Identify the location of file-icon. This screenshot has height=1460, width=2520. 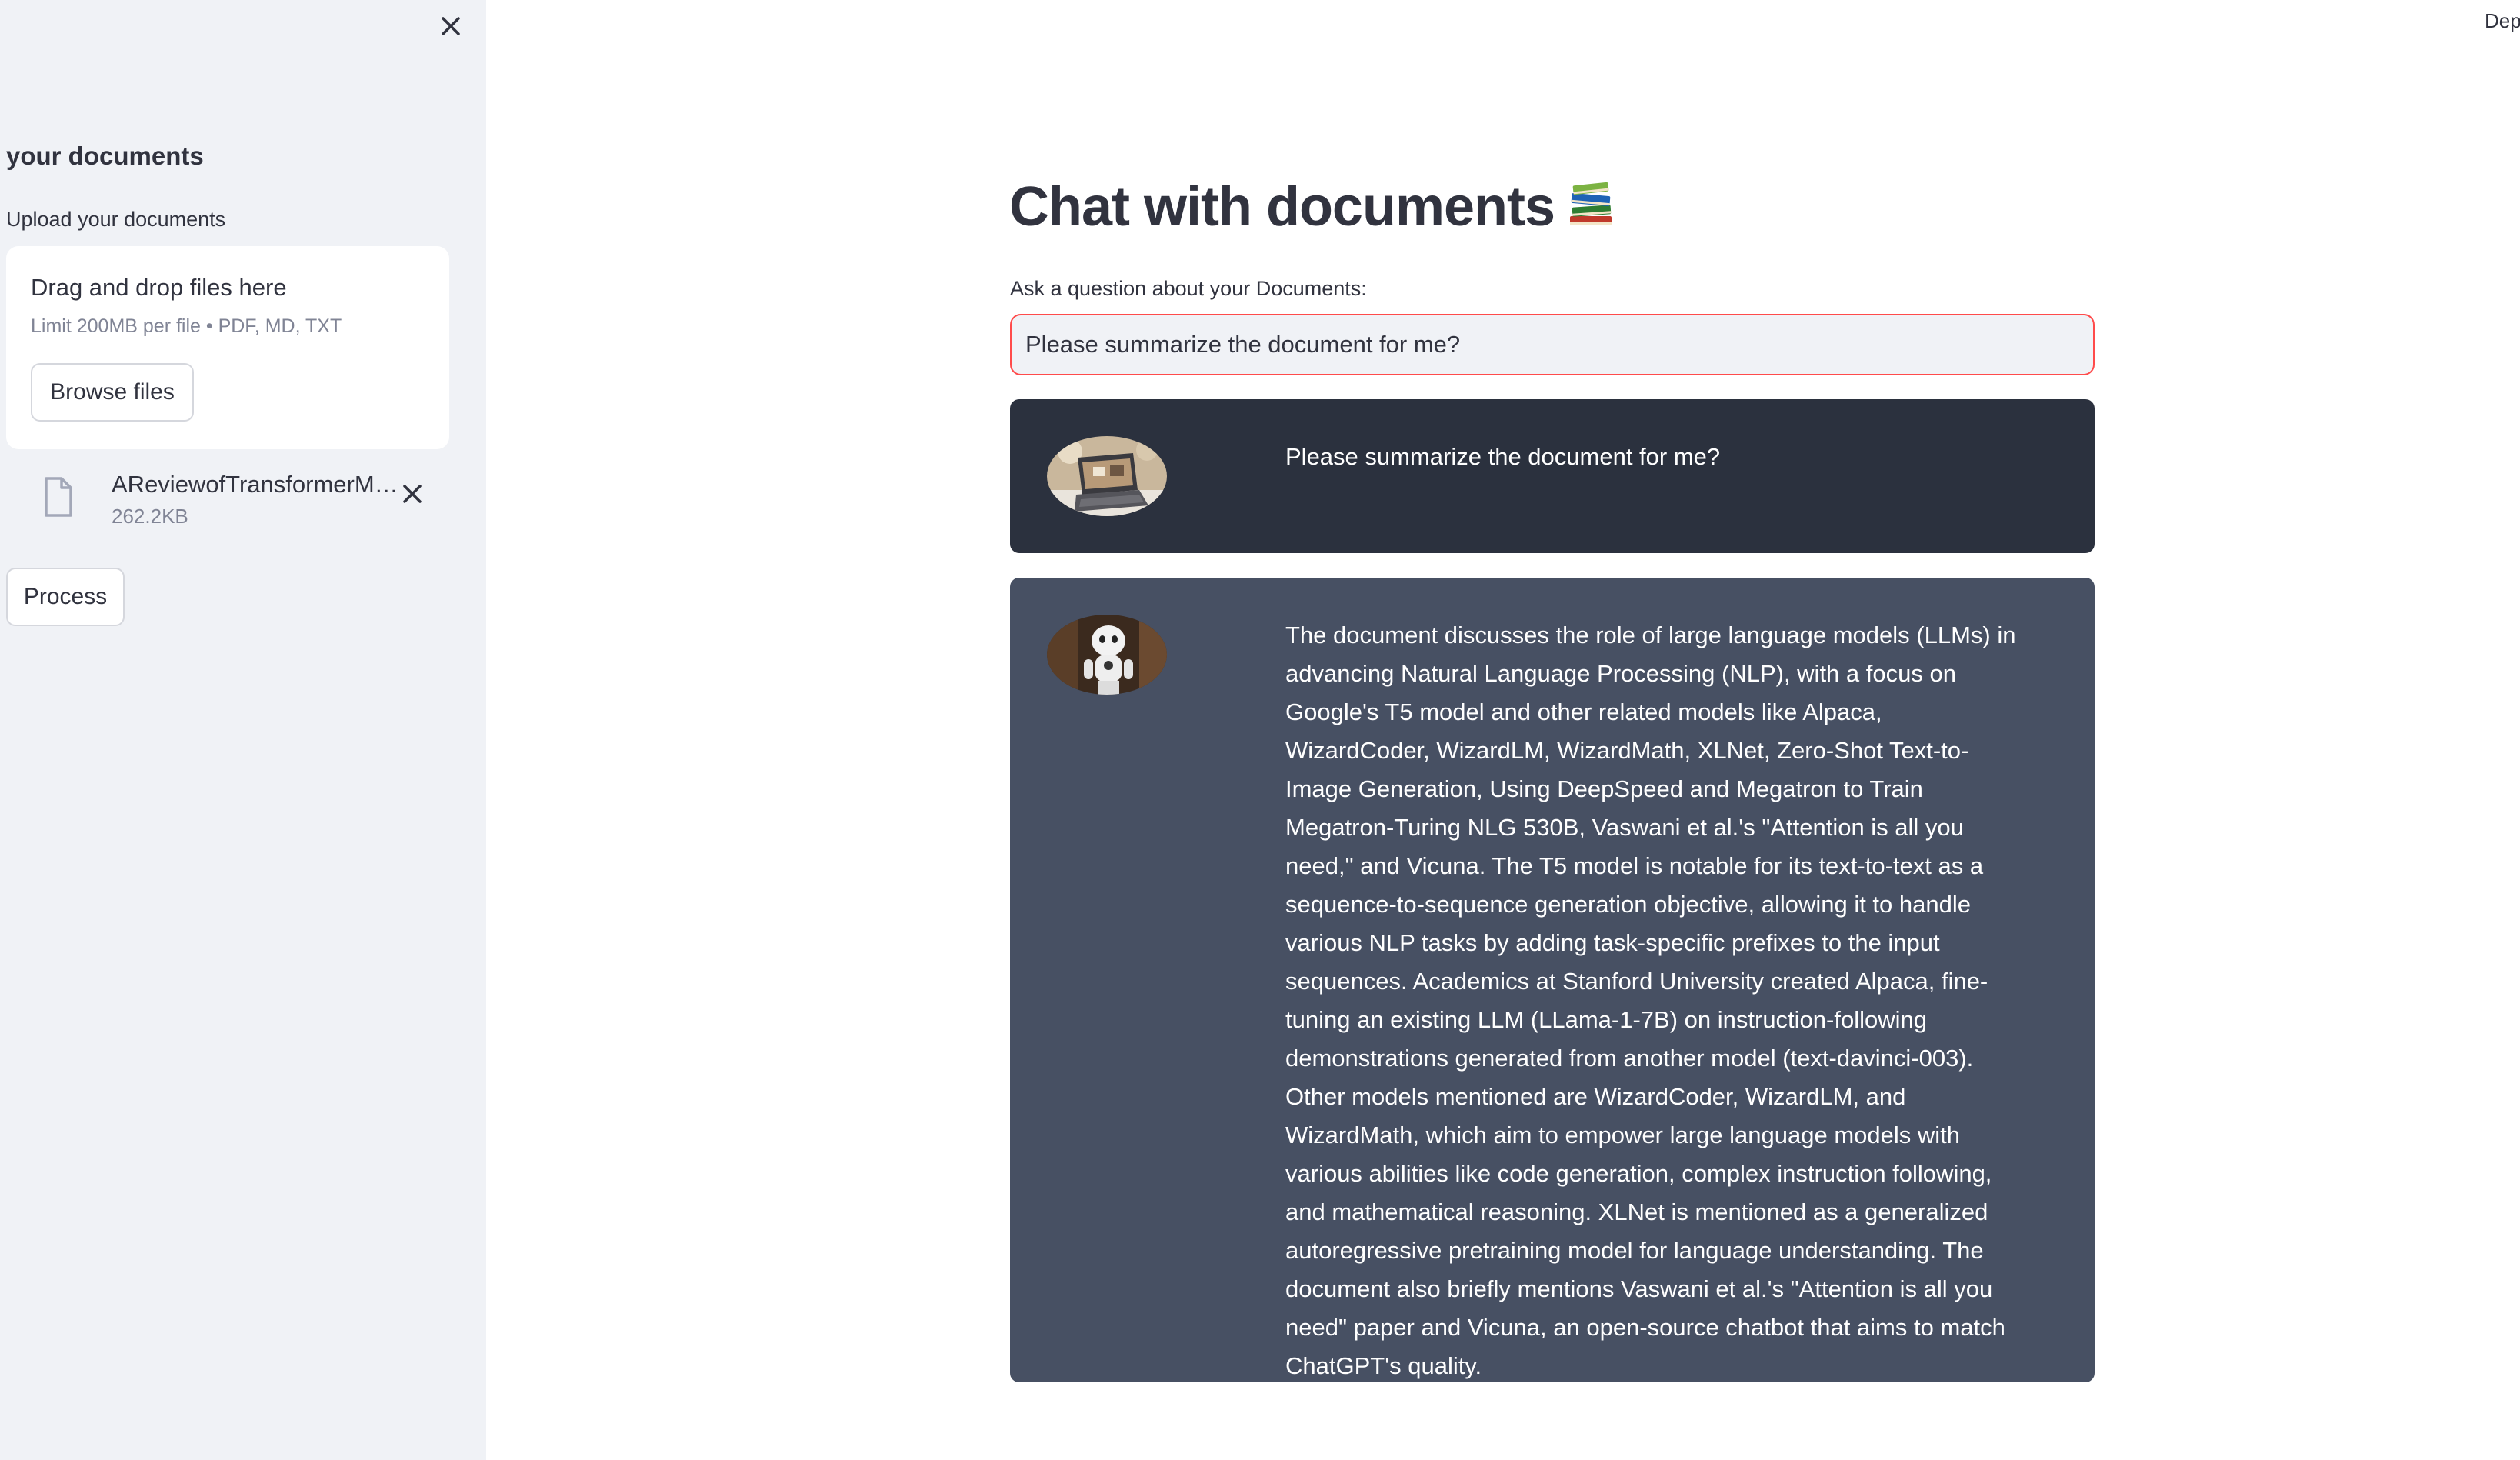
(58, 497).